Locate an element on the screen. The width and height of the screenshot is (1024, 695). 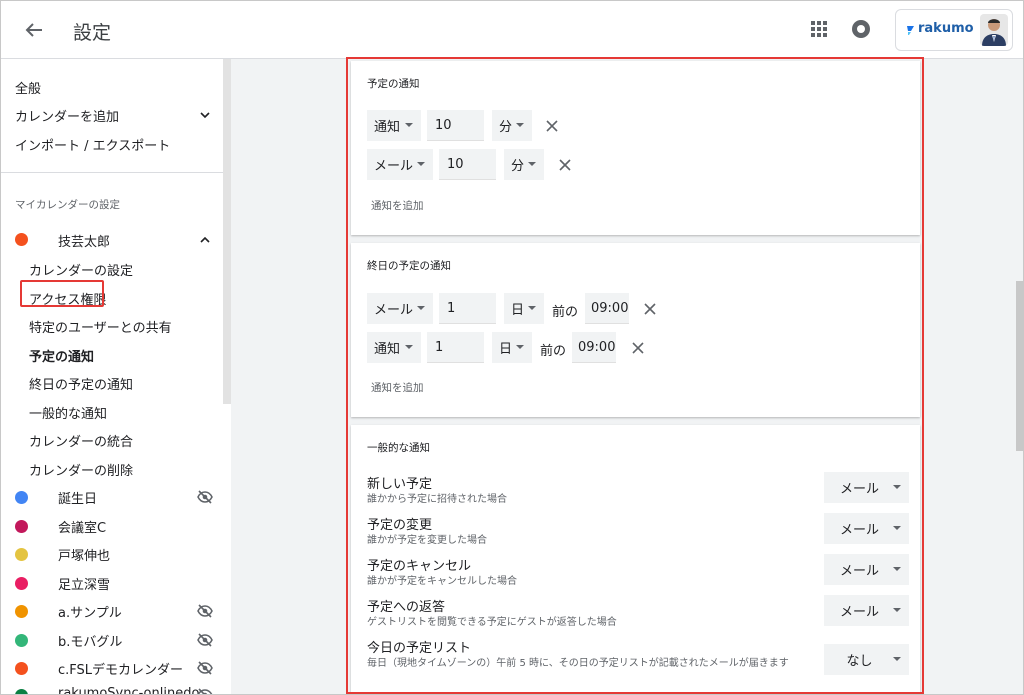
sidebar-calendar-item: 足立深雪 is located at coordinates (84, 583).